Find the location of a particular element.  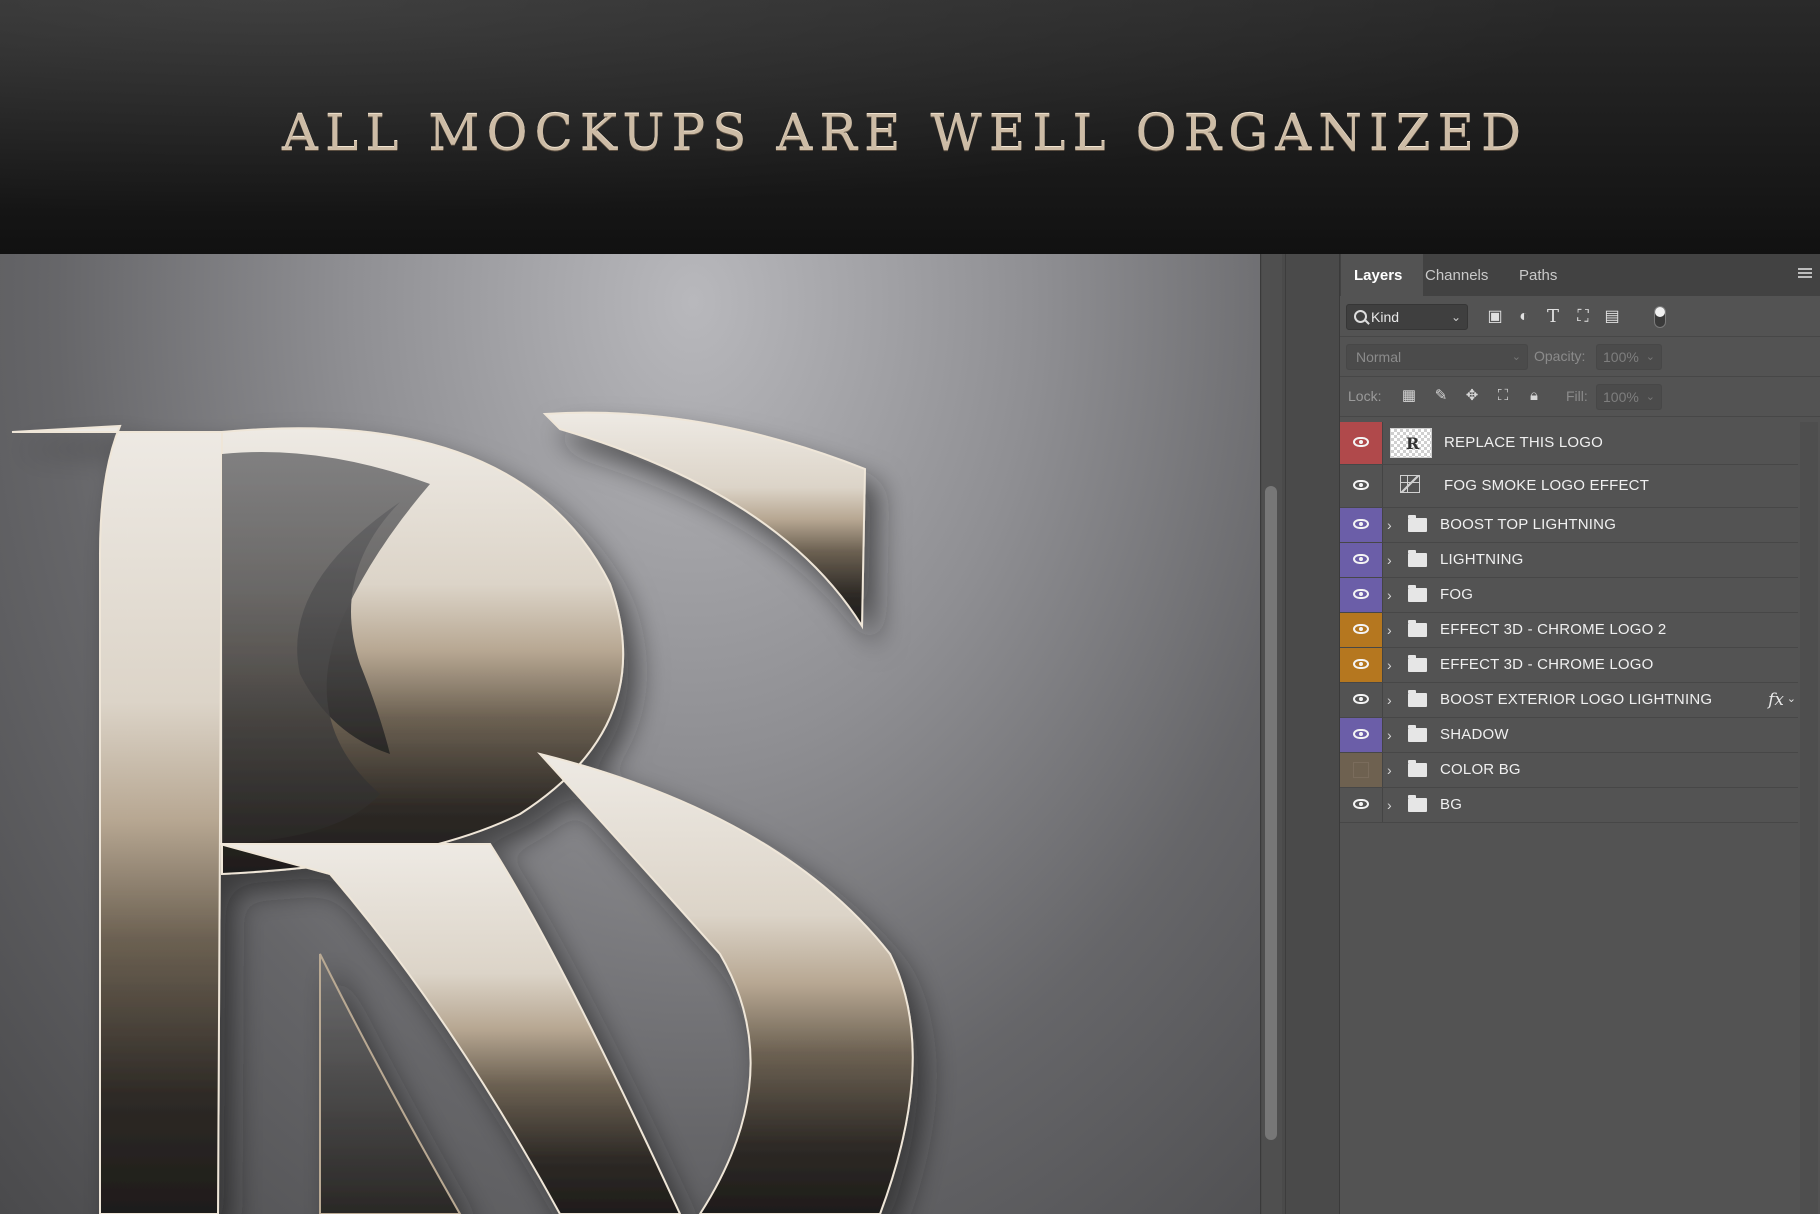

lock-row: Lock: ▦ ✎ ✥ ⛶ 🔒︎ Fill: 100% ⌄ is located at coordinates (1580, 396).